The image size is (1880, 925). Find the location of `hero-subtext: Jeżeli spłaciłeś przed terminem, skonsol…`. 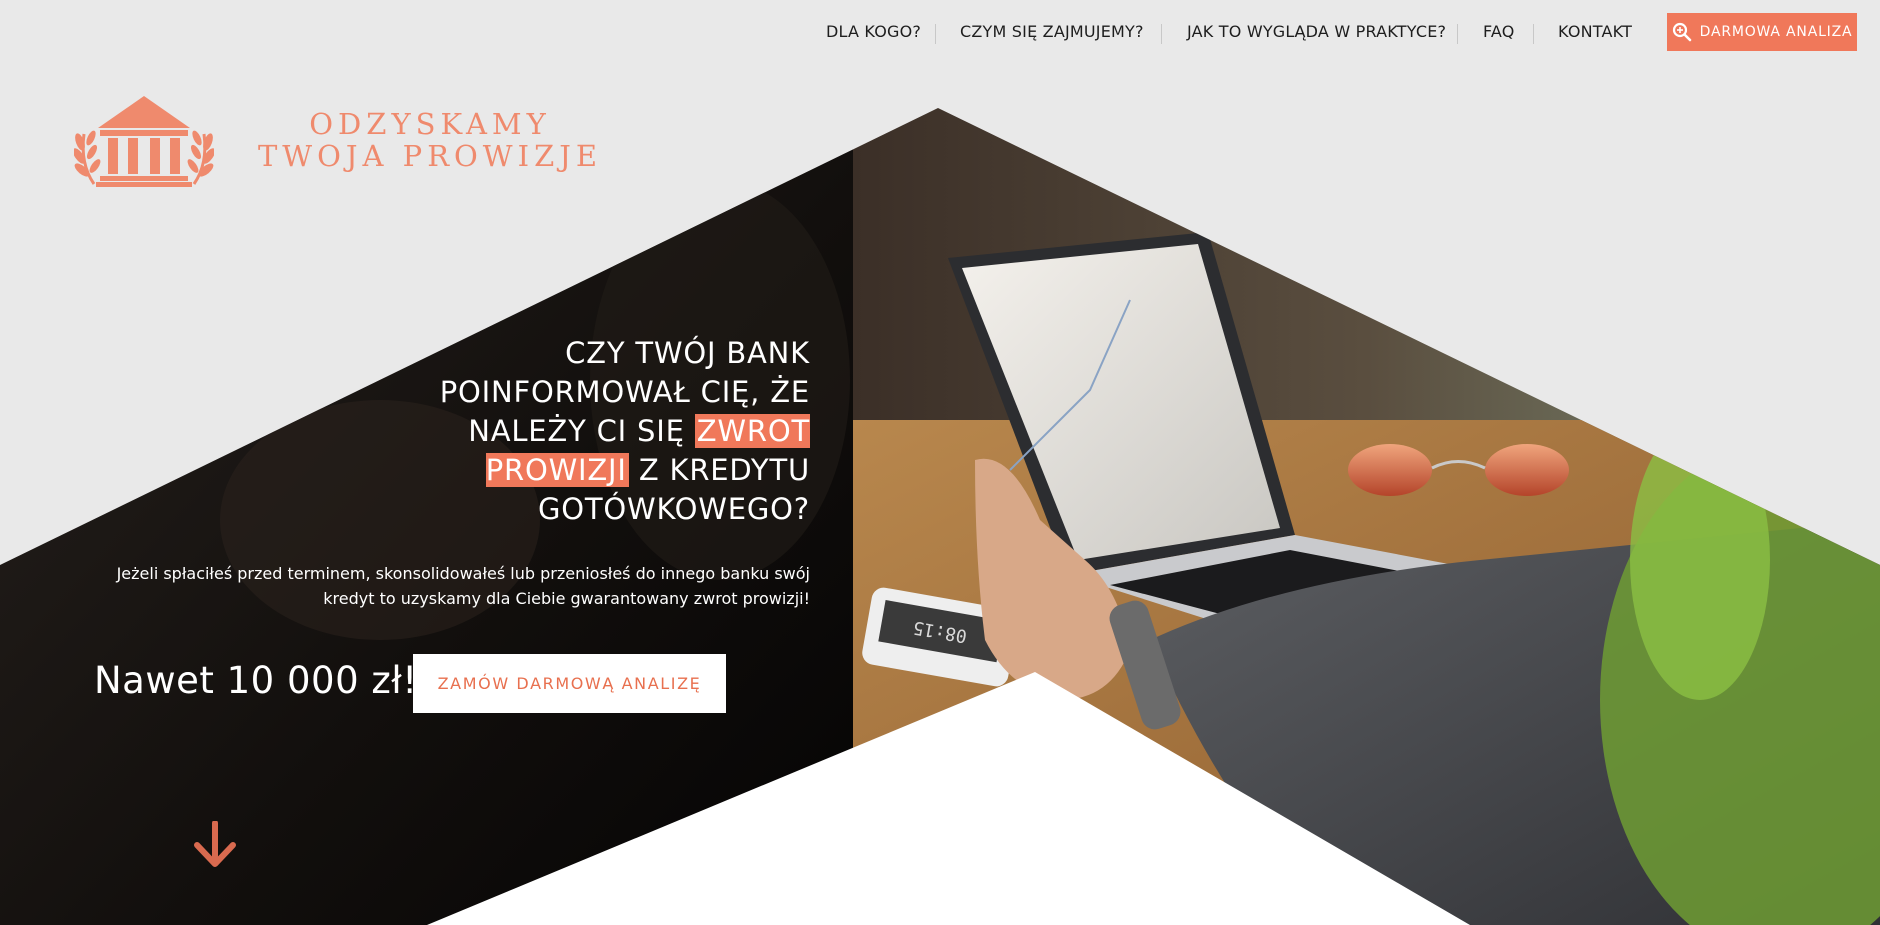

hero-subtext: Jeżeli spłaciłeś przed terminem, skonsol… is located at coordinates (463, 586).